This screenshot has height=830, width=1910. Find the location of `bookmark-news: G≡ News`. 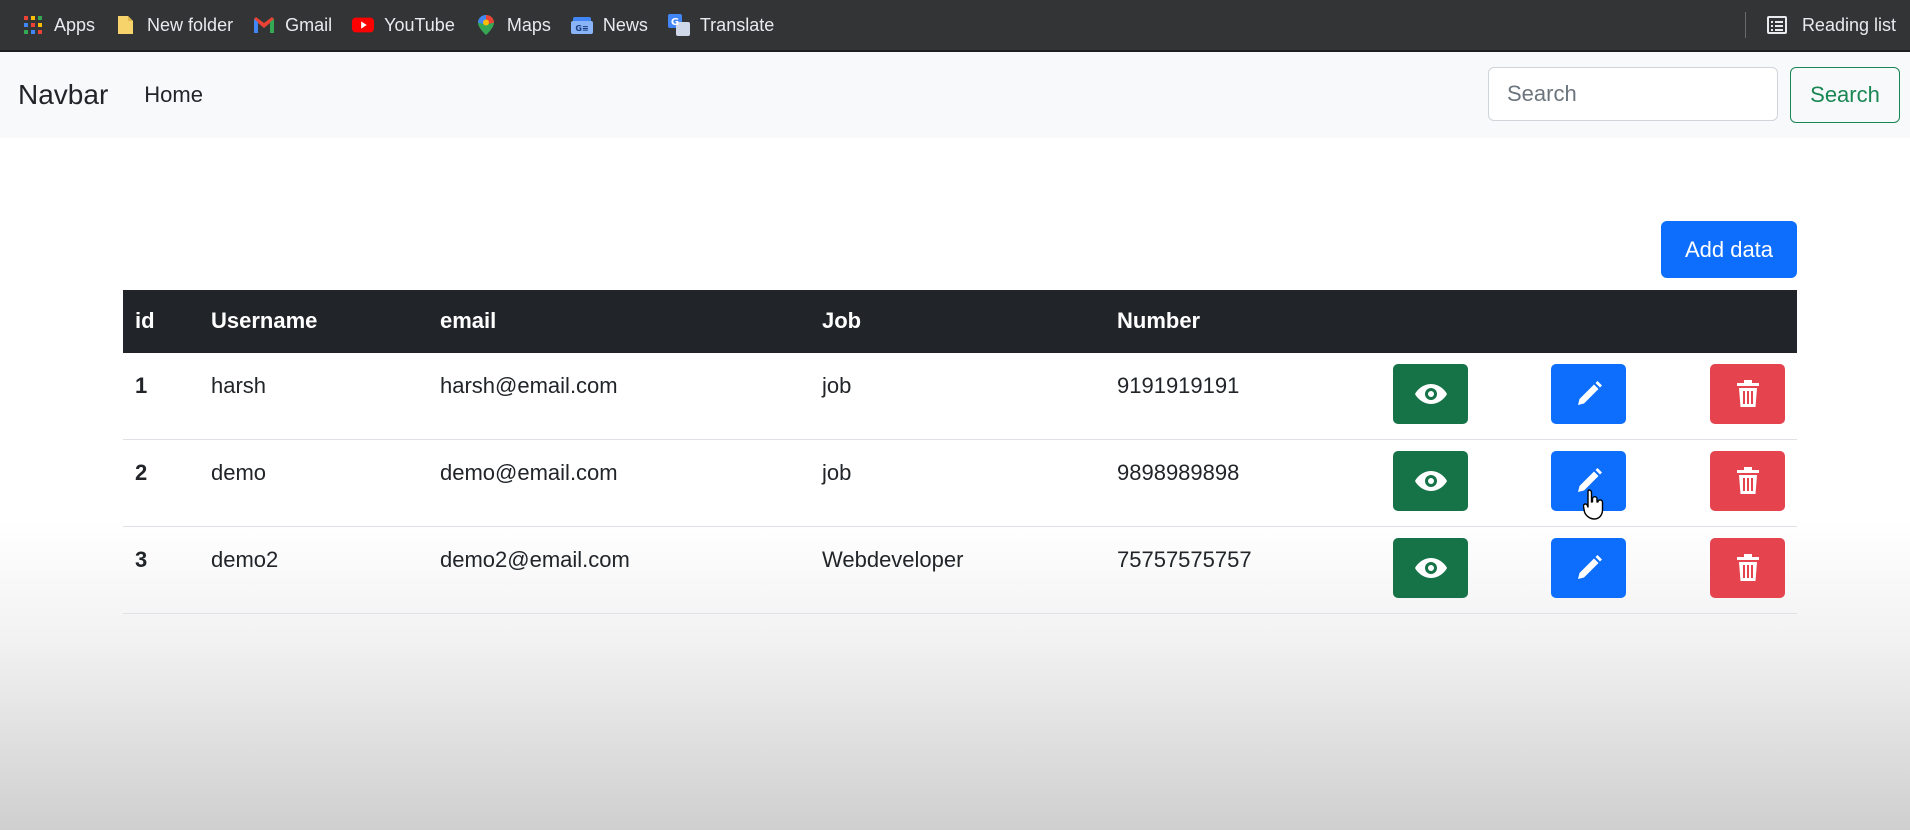

bookmark-news: G≡ News is located at coordinates (609, 25).